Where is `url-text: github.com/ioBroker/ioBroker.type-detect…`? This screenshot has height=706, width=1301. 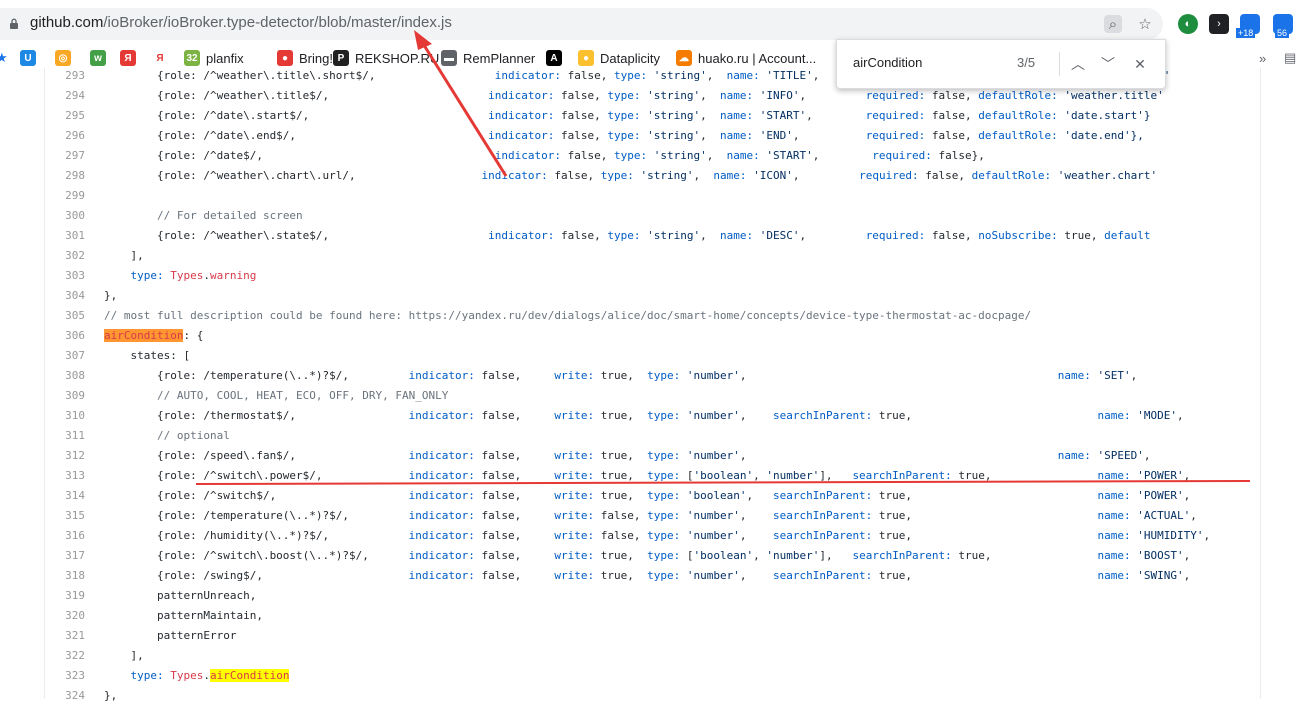 url-text: github.com/ioBroker/ioBroker.type-detect… is located at coordinates (241, 22).